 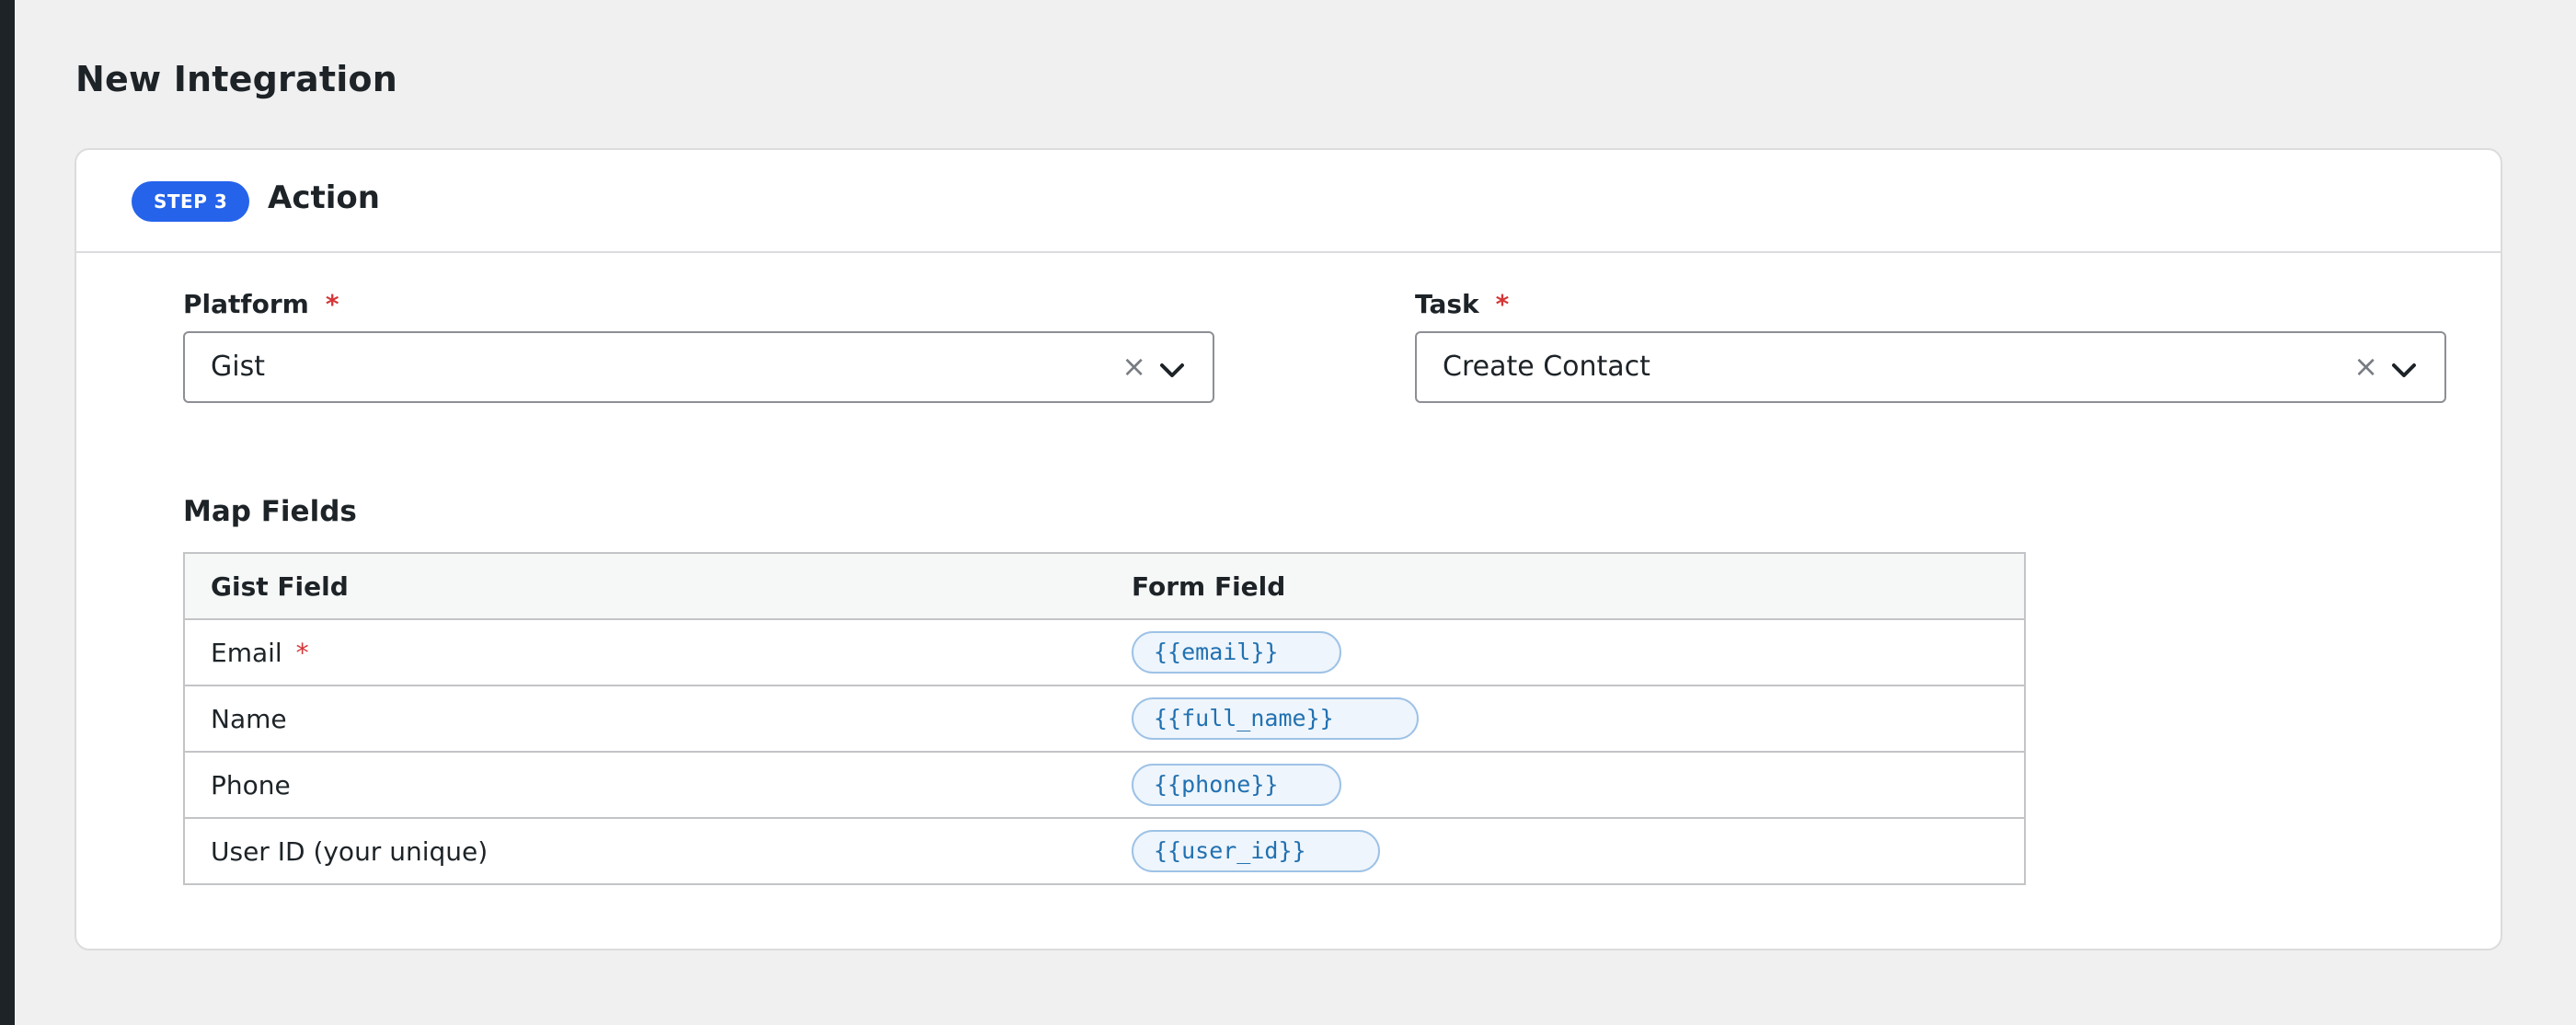 What do you see at coordinates (1566, 851) in the screenshot?
I see `form-field-cell: {{user_id}}` at bounding box center [1566, 851].